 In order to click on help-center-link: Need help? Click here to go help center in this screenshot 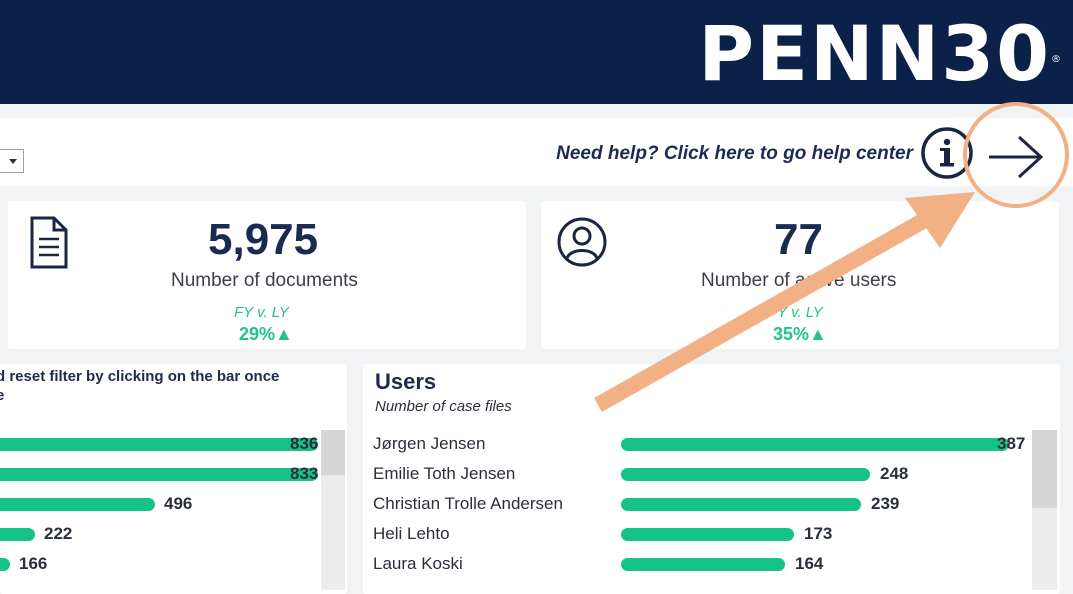, I will do `click(734, 154)`.